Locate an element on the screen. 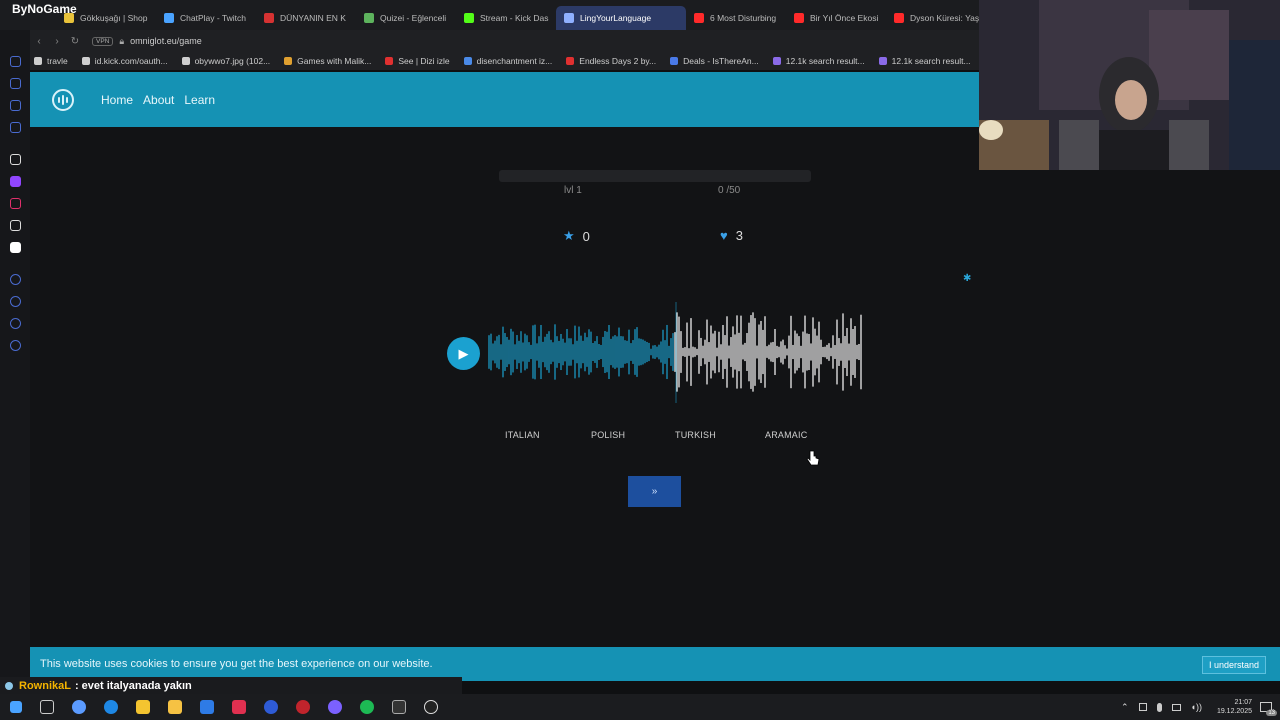  edge-icon is located at coordinates (111, 707).